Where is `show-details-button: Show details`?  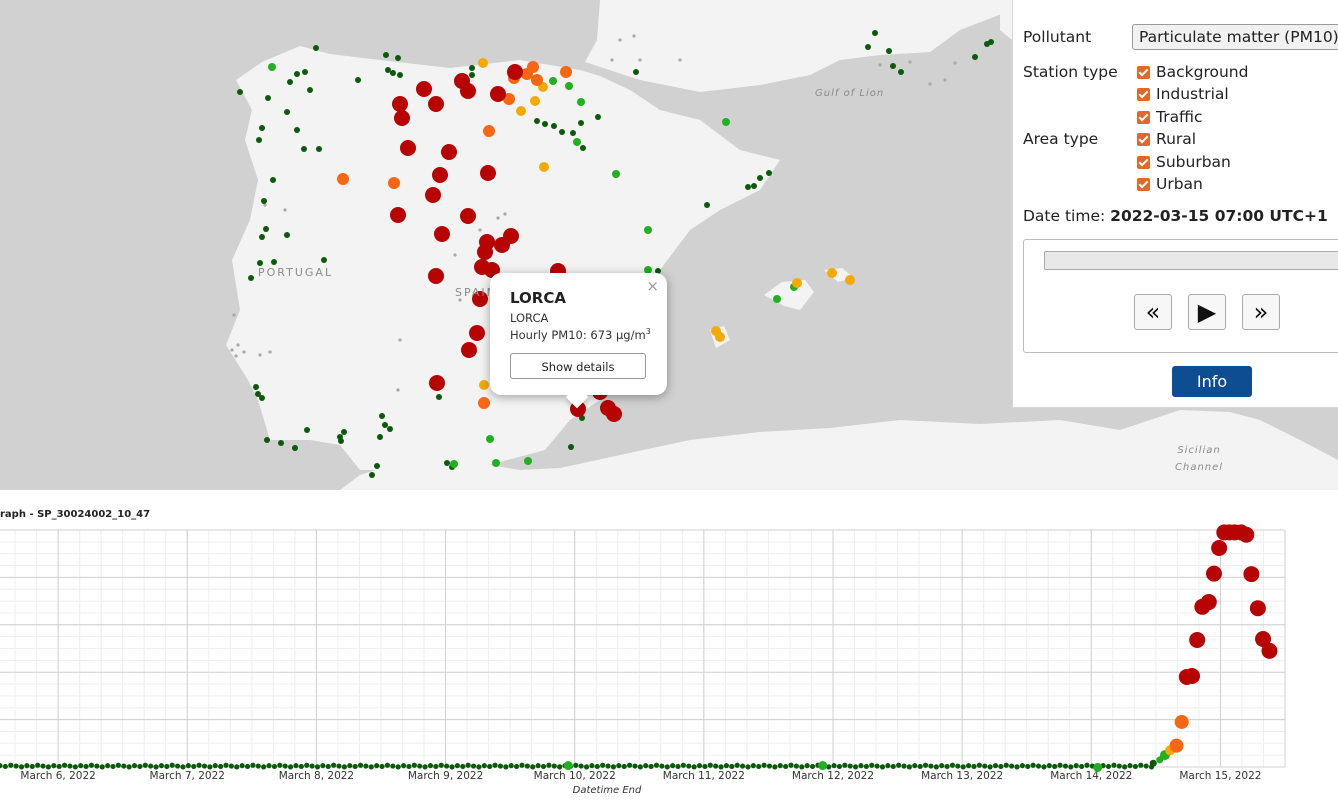
show-details-button: Show details is located at coordinates (578, 366).